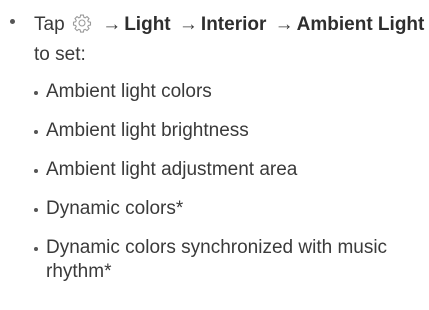 The image size is (429, 310). What do you see at coordinates (147, 24) in the screenshot?
I see `step-light: Light` at bounding box center [147, 24].